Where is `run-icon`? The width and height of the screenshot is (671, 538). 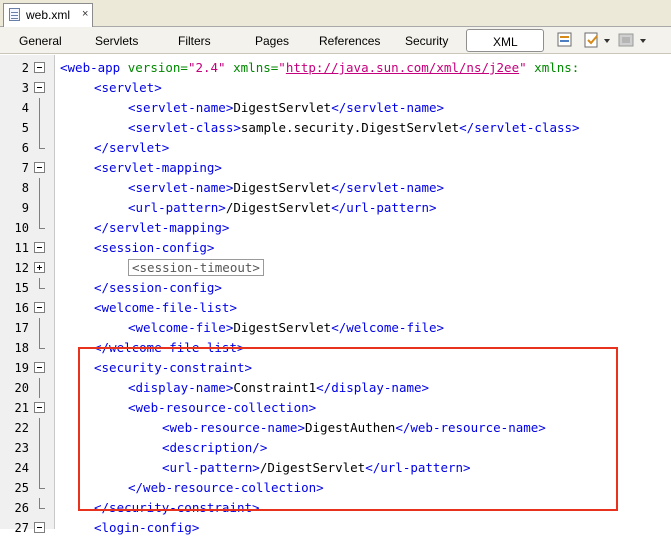
run-icon is located at coordinates (626, 40).